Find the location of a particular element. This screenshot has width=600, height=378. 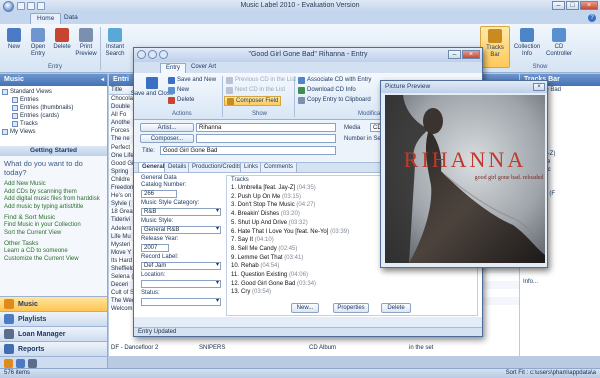

track-delete-button: Delete is located at coordinates (396, 308).